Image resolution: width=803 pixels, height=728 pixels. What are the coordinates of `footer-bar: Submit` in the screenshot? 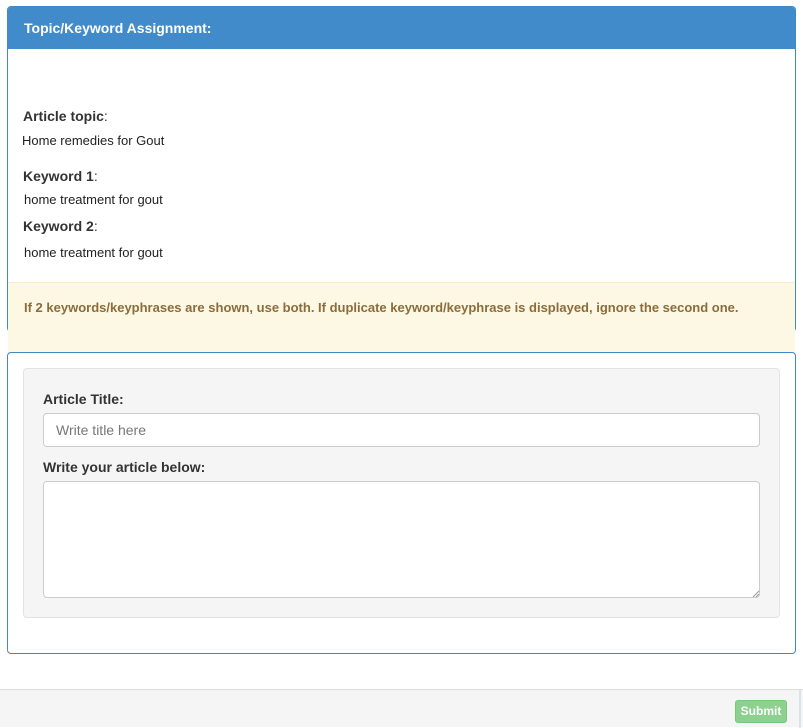 It's located at (401, 708).